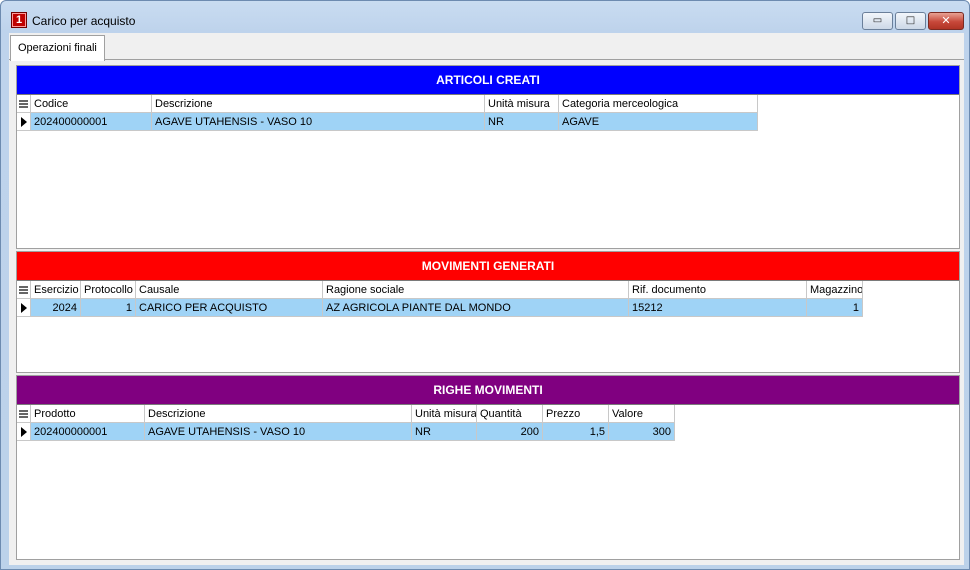 The height and width of the screenshot is (570, 970). I want to click on close-button: ✕, so click(946, 21).